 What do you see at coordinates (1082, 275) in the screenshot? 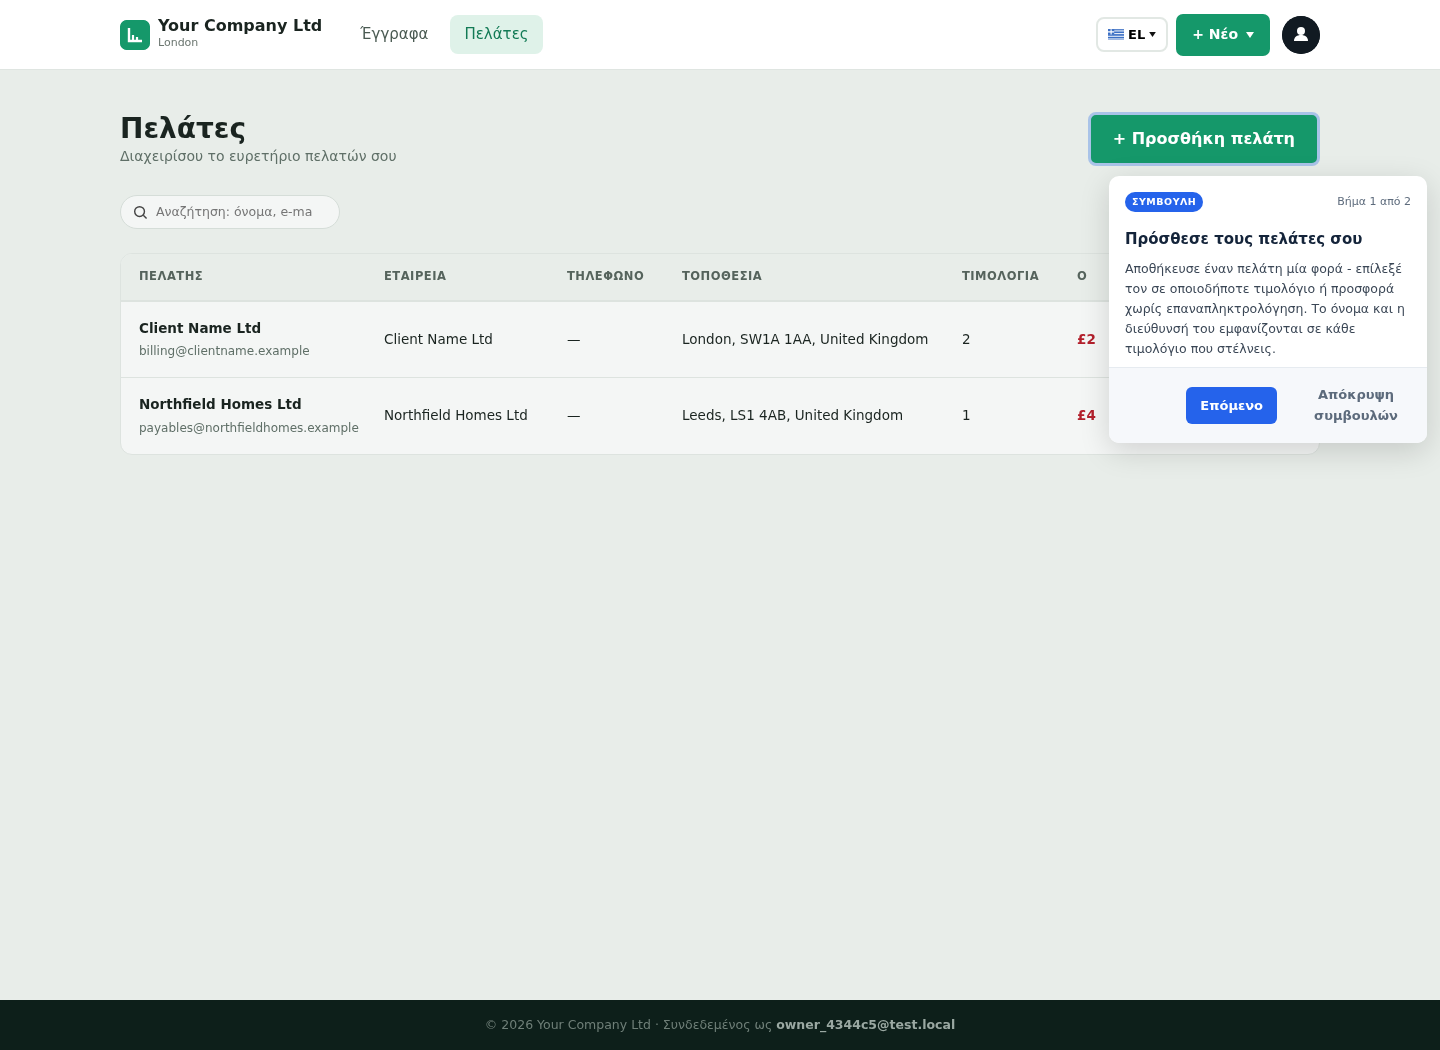
I see `column-header: Ο` at bounding box center [1082, 275].